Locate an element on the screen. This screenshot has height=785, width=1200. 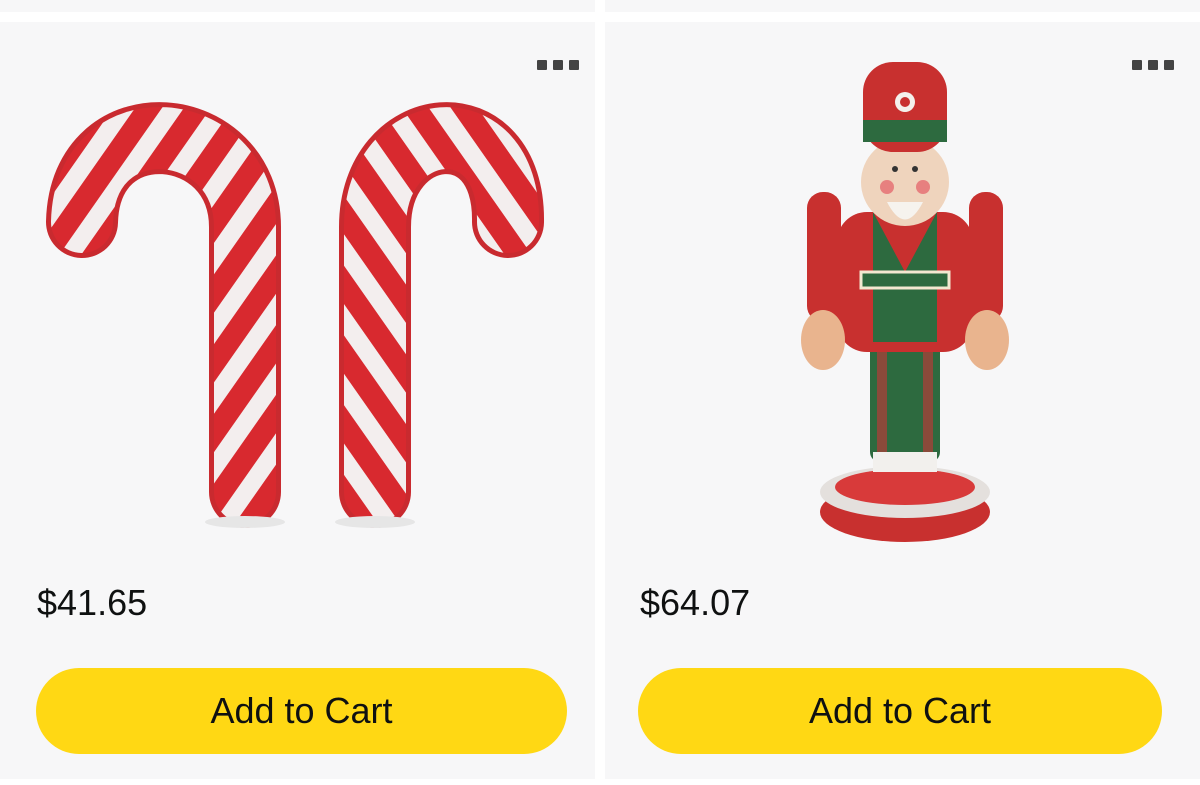
previous-card-edge-right is located at coordinates (902, 6).